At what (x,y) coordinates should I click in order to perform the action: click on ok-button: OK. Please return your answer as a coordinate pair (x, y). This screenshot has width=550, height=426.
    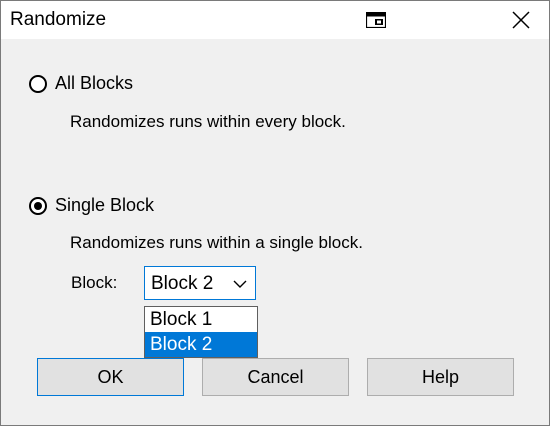
    Looking at the image, I should click on (110, 377).